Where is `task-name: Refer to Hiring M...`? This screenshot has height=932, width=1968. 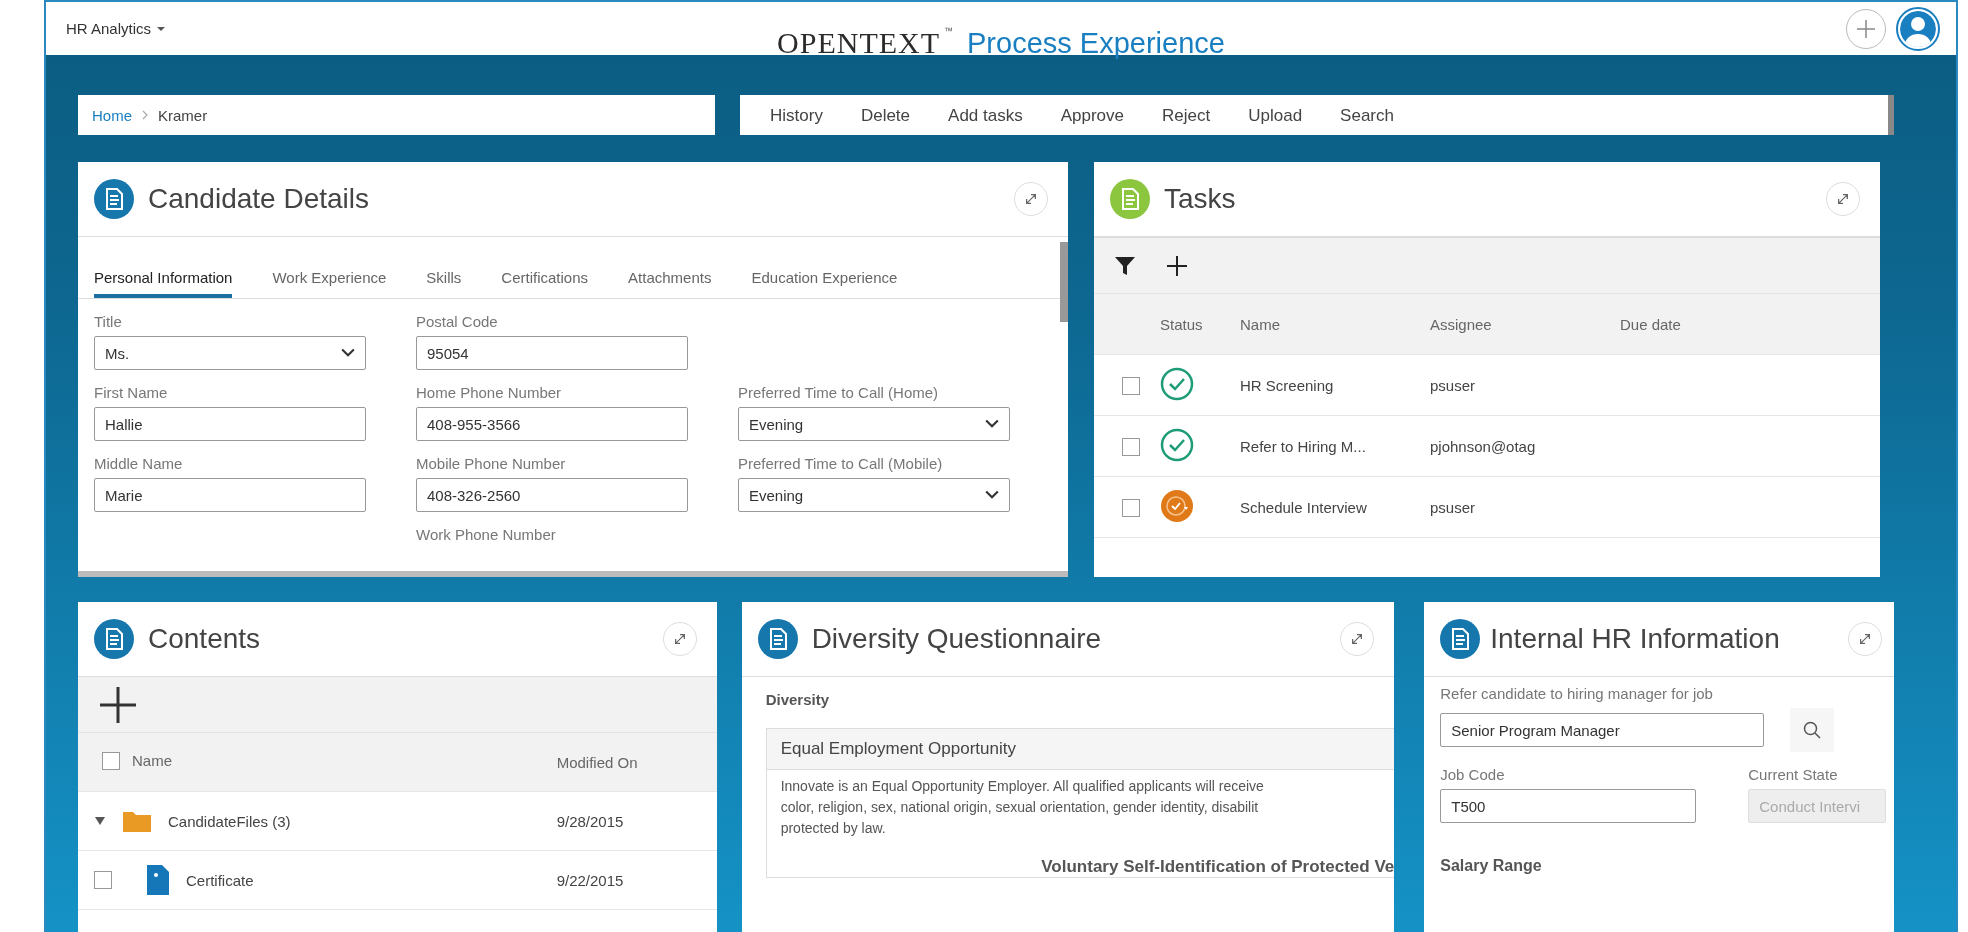
task-name: Refer to Hiring M... is located at coordinates (1325, 446).